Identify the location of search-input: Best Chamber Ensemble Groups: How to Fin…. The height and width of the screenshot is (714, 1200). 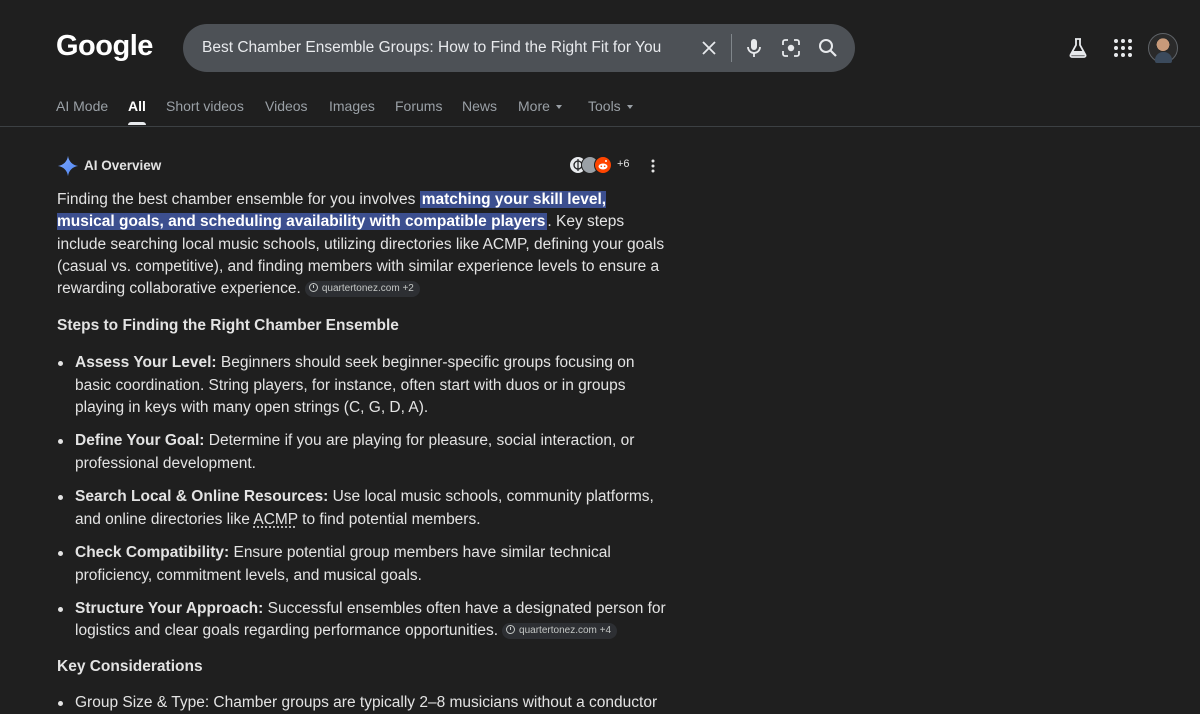
(431, 48).